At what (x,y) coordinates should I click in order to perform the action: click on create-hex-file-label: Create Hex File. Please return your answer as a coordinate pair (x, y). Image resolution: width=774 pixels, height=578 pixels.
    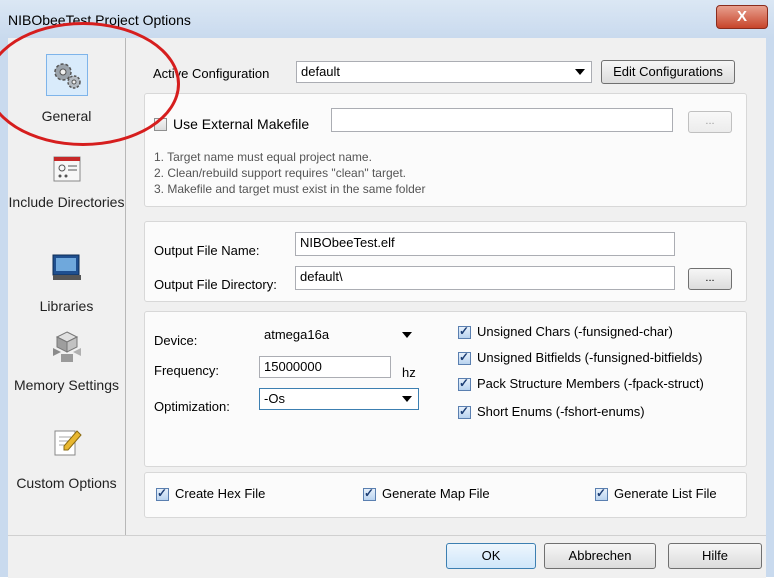
    Looking at the image, I should click on (220, 493).